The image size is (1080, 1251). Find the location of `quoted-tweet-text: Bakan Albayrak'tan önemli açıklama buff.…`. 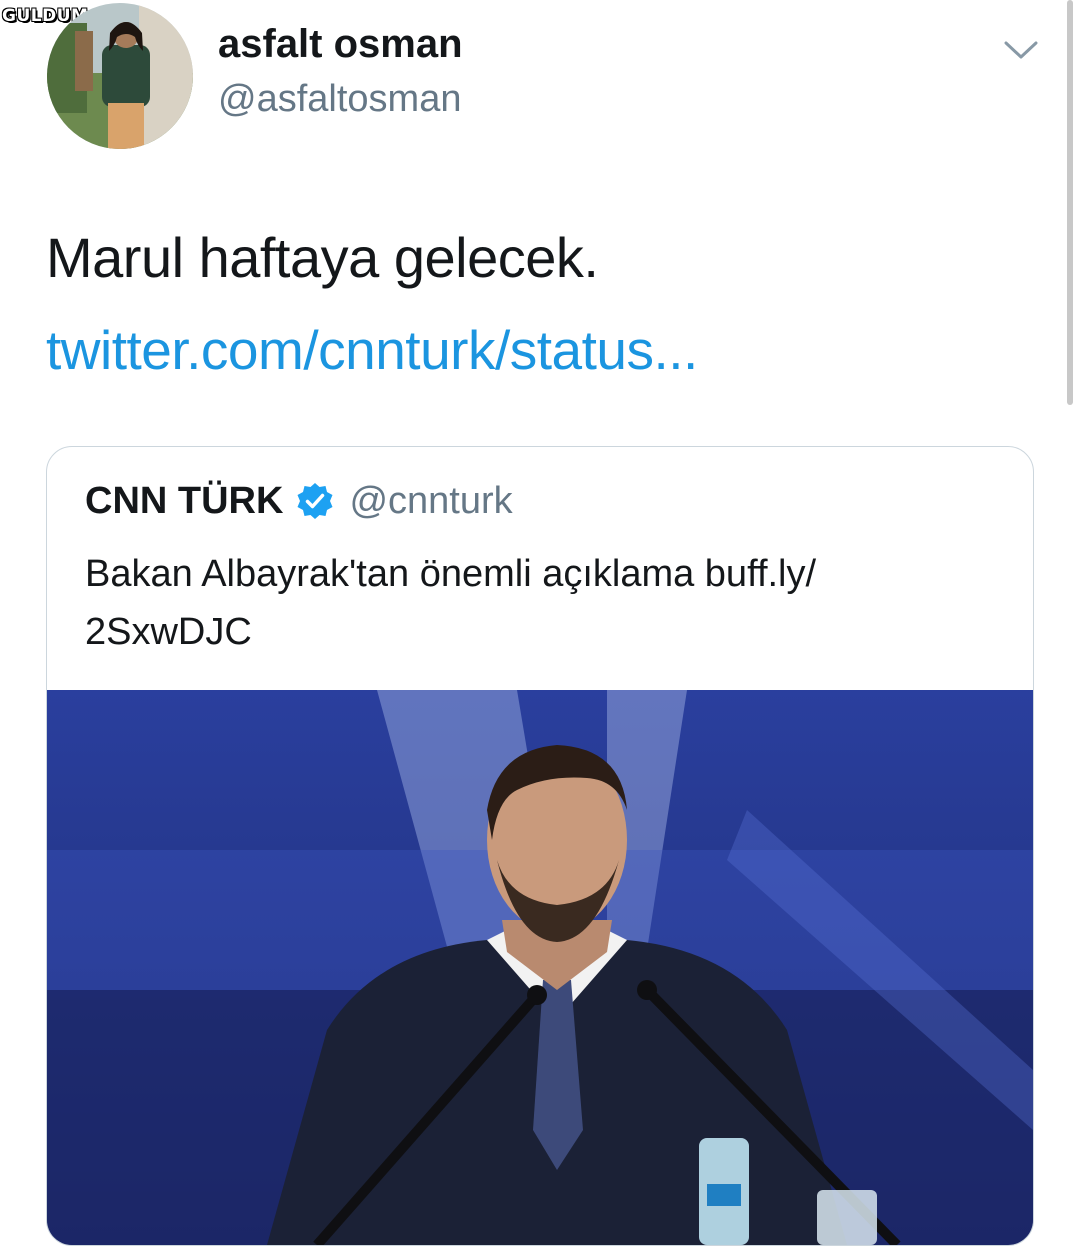

quoted-tweet-text: Bakan Albayrak'tan önemli açıklama buff.… is located at coordinates (535, 603).